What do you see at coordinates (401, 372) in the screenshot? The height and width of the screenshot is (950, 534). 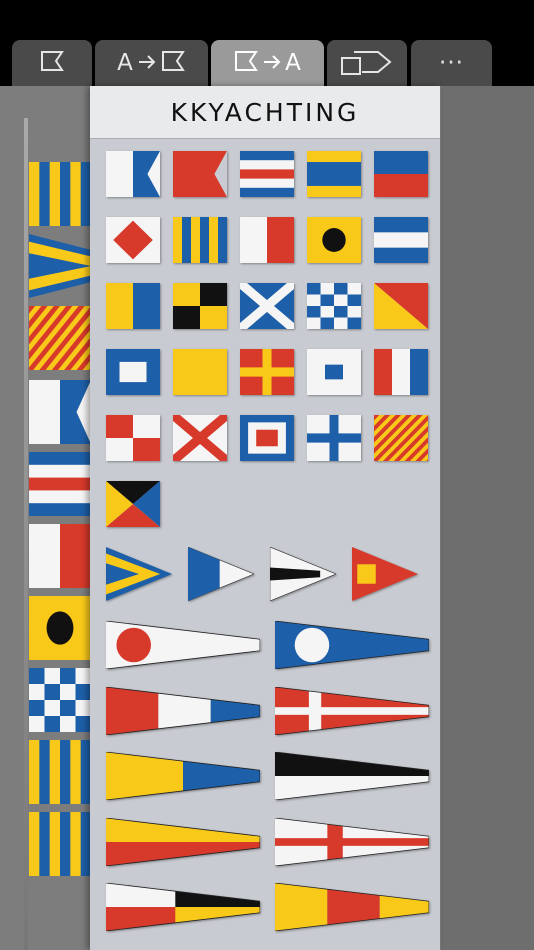 I see `flag-tango` at bounding box center [401, 372].